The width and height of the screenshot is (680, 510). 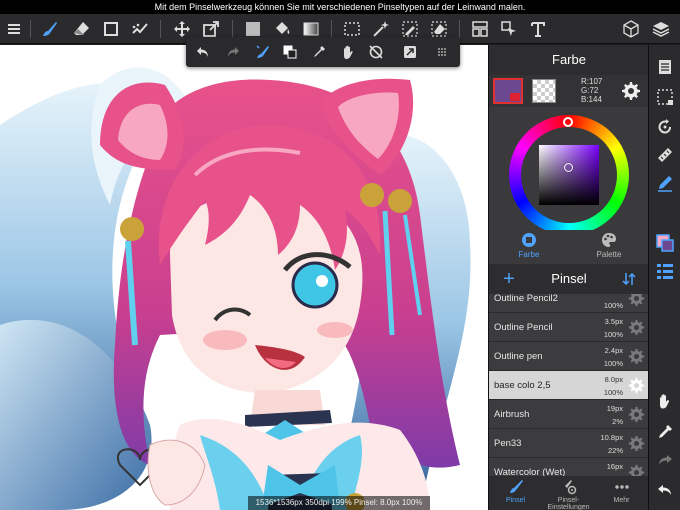 I want to click on materials-icon, so click(x=631, y=29).